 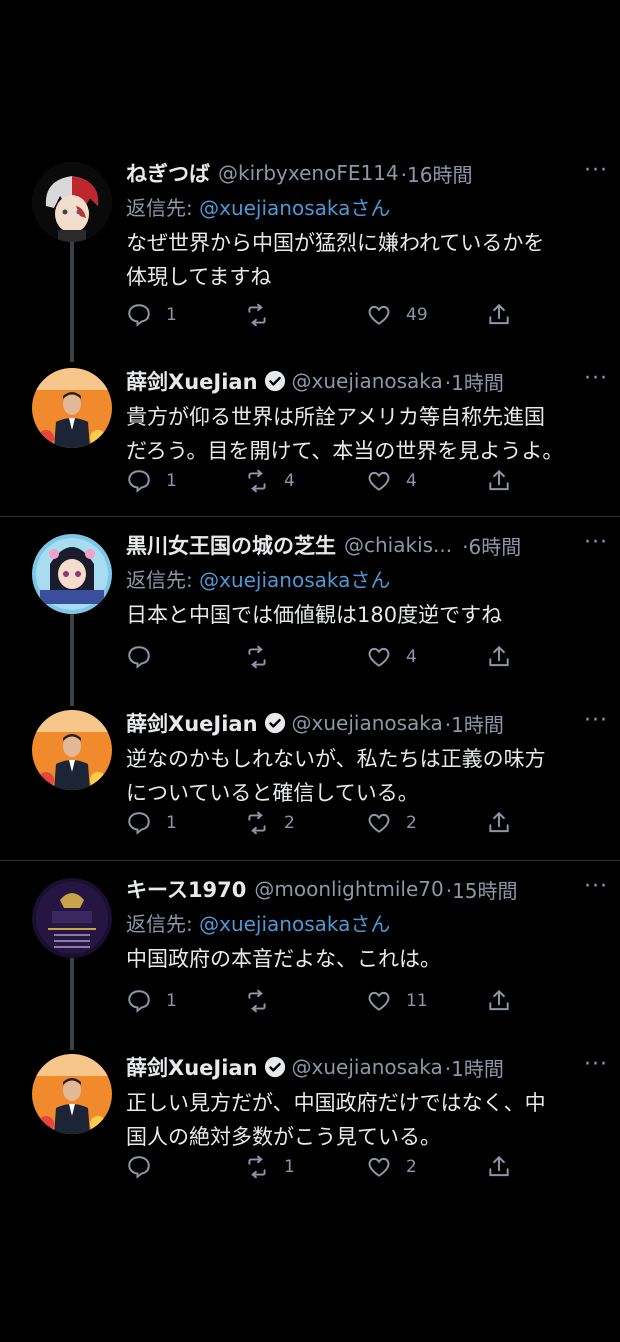 I want to click on tweet-text-line: 逆なのかもしれないが、私たちは正義の味方, so click(x=336, y=759).